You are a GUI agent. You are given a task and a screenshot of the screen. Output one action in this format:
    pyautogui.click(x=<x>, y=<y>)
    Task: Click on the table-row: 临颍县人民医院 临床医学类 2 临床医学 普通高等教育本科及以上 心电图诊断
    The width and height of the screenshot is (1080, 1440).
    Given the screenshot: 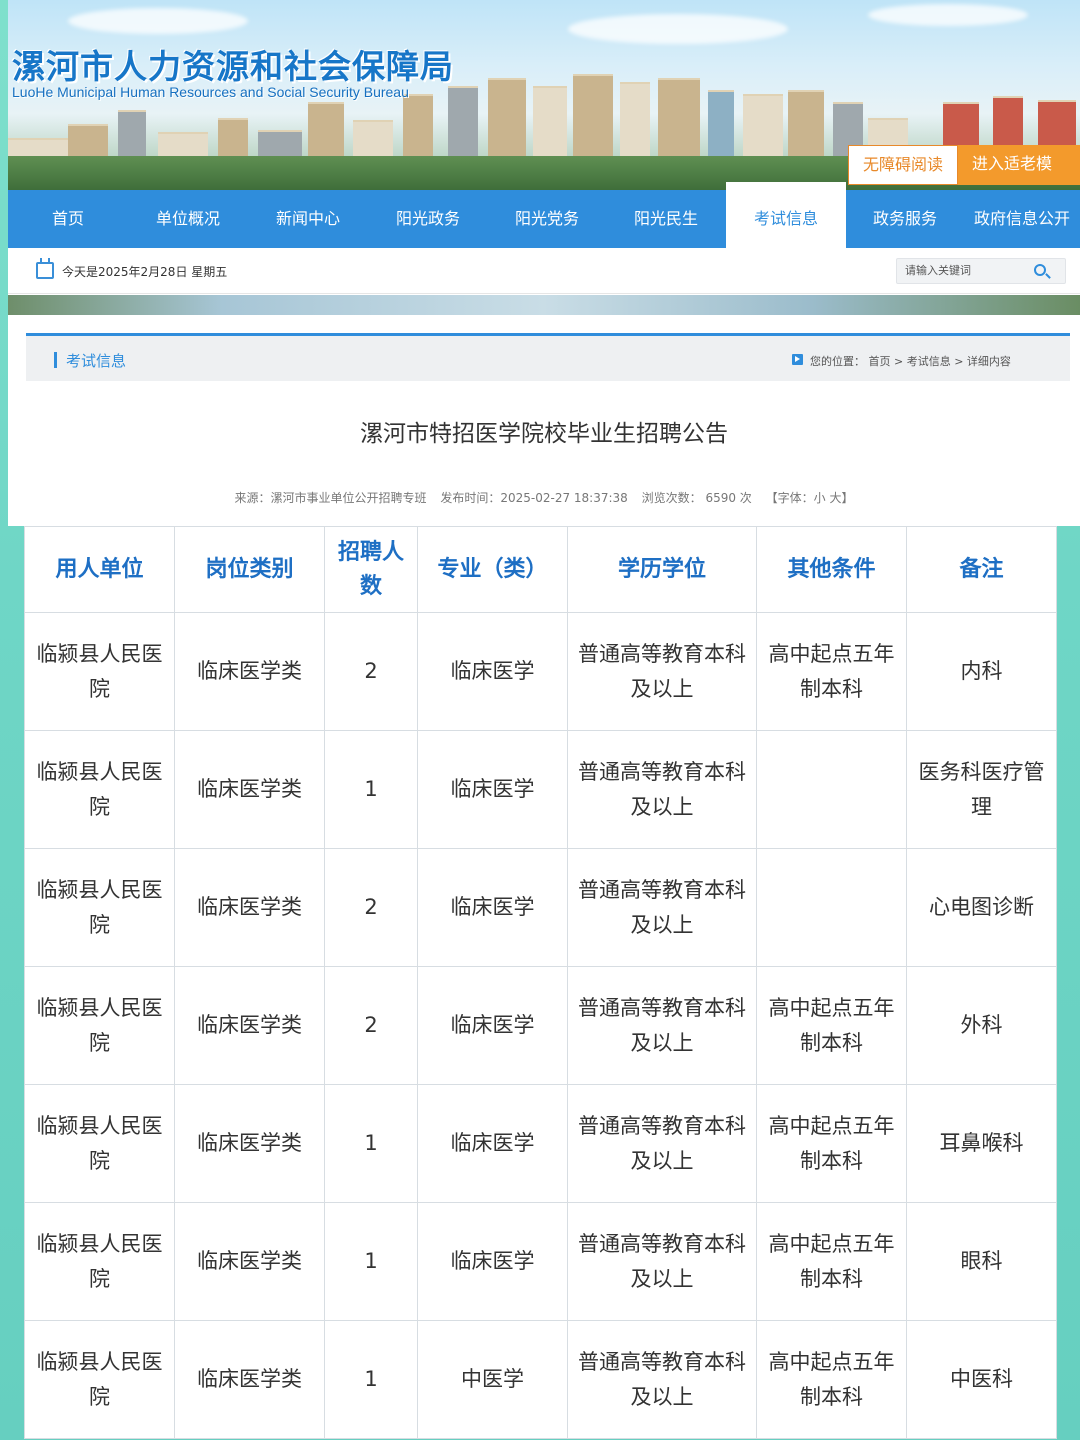 What is the action you would take?
    pyautogui.click(x=540, y=907)
    